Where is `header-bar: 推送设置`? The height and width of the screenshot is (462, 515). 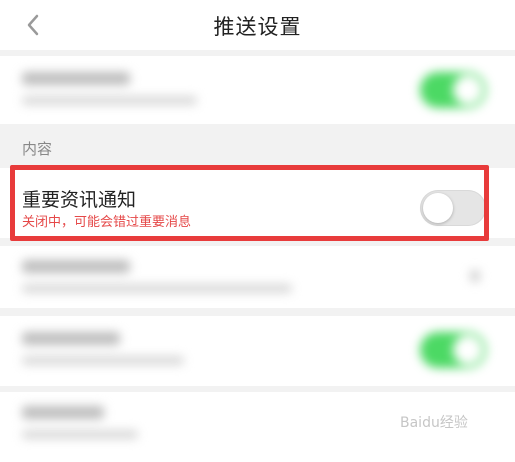
header-bar: 推送设置 is located at coordinates (257, 25).